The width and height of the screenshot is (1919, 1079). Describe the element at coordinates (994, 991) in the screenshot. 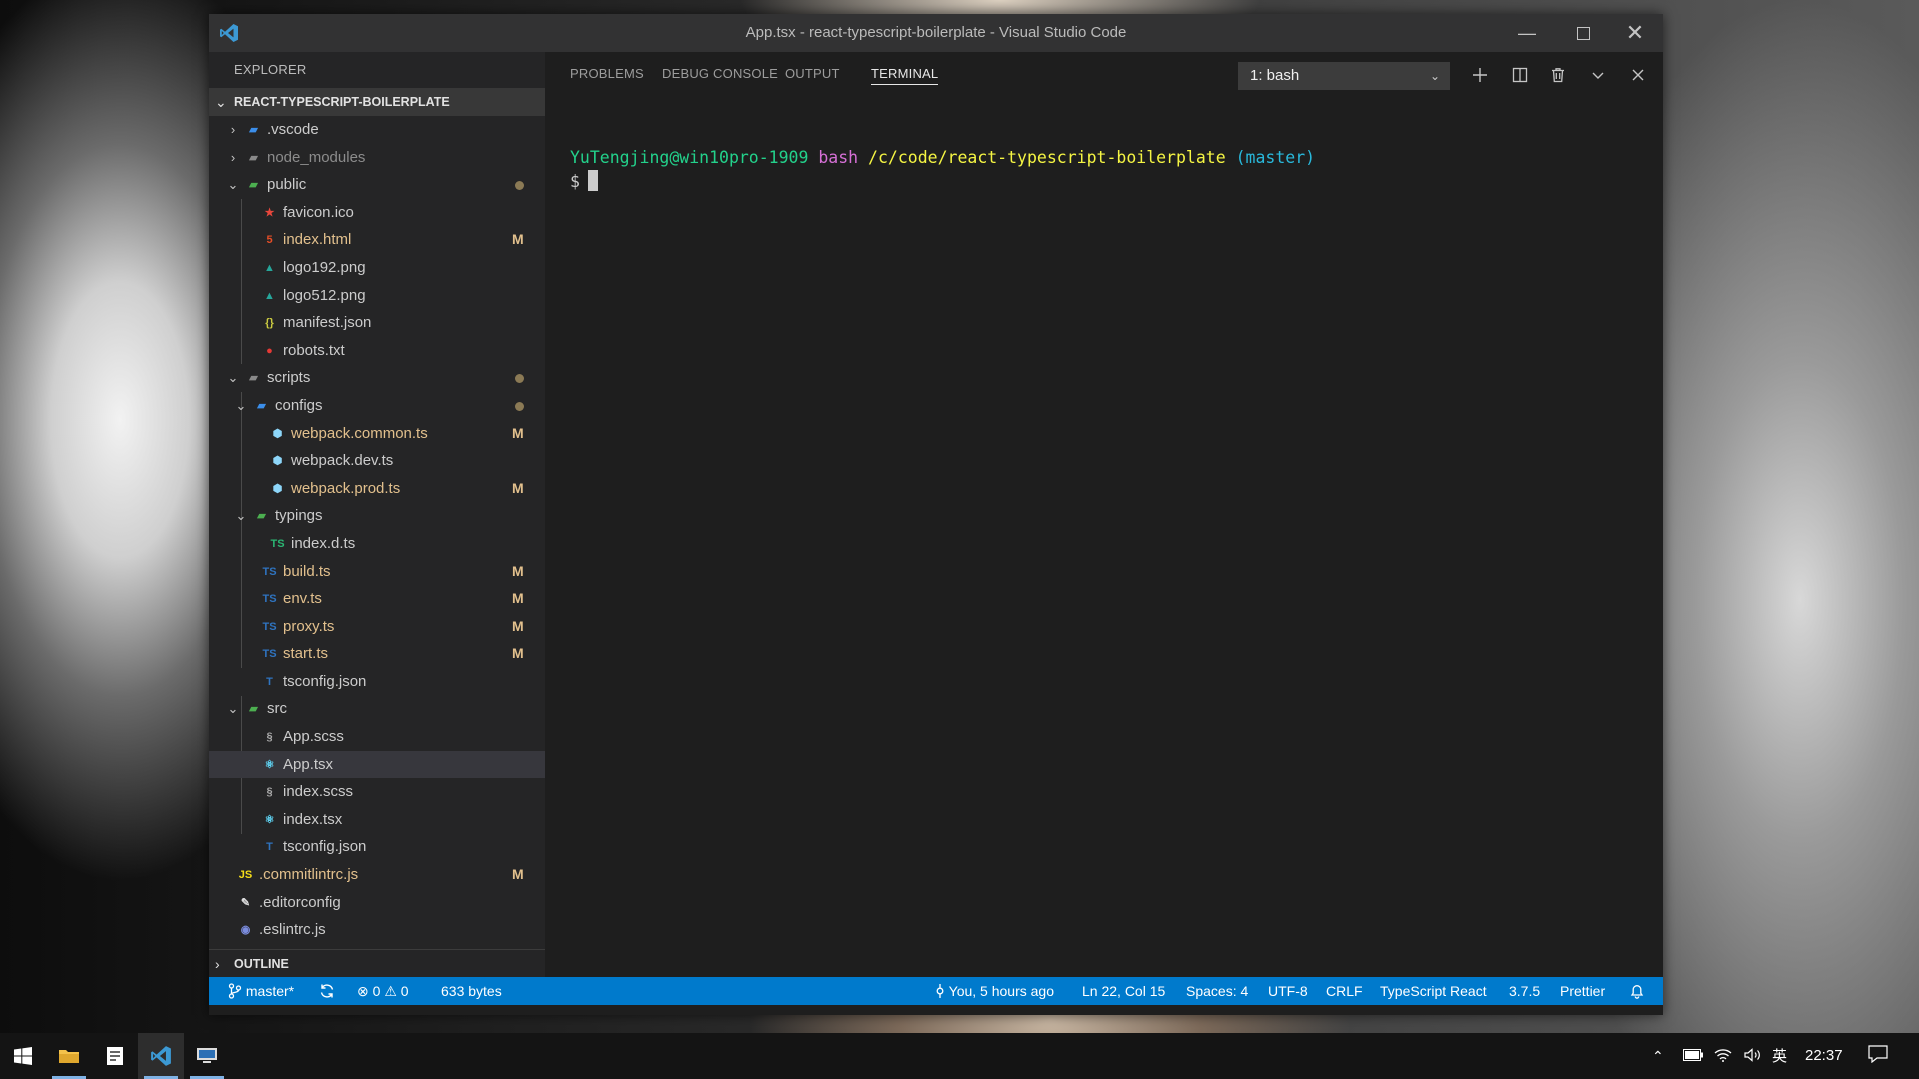

I see `blame-status: You, 5 hours ago` at that location.